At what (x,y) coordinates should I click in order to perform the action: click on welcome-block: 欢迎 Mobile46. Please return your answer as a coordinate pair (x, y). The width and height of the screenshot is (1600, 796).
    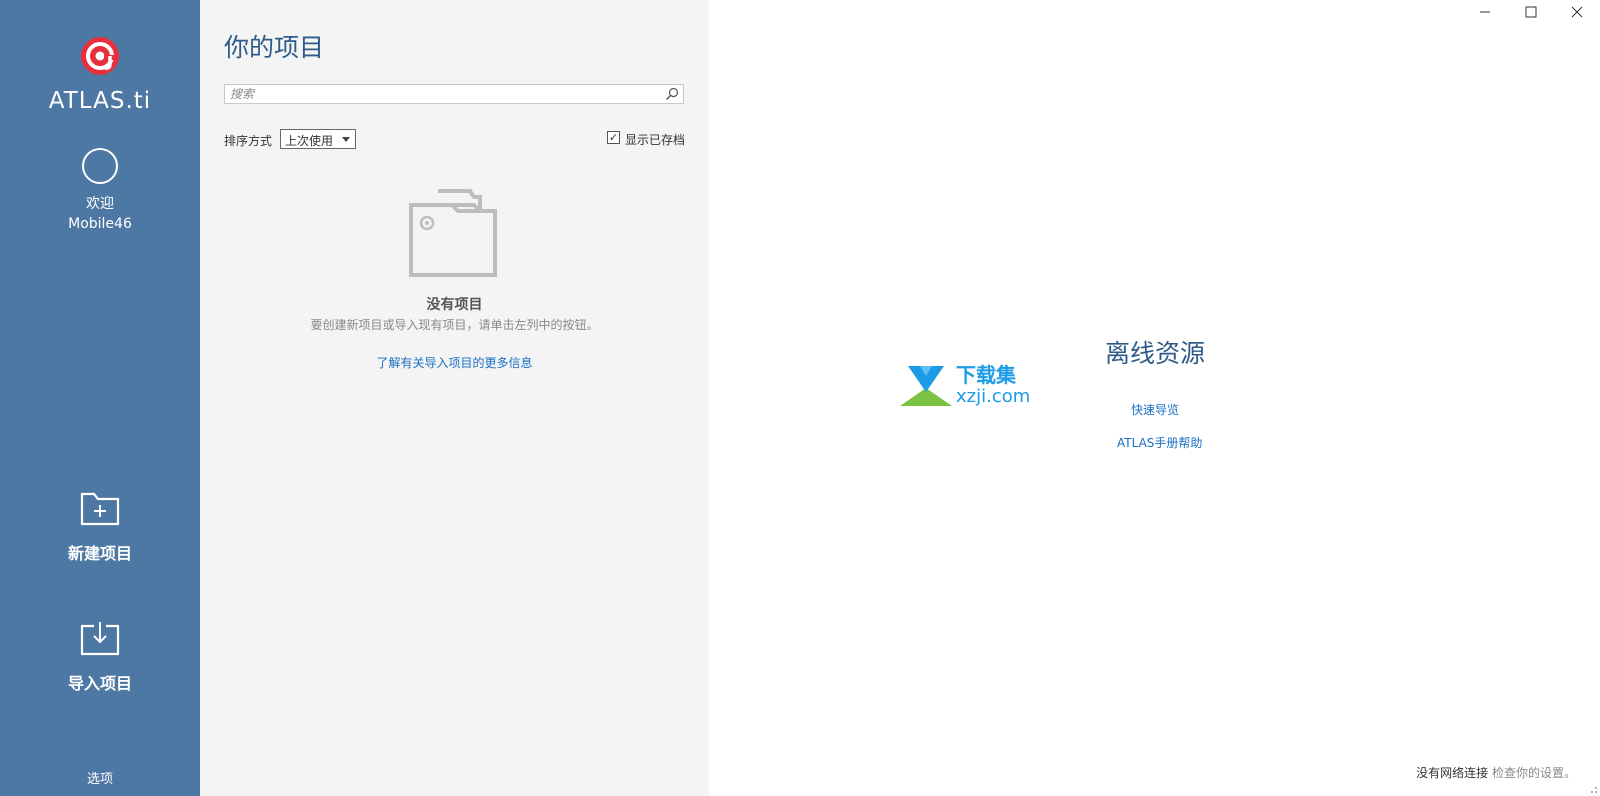
    Looking at the image, I should click on (100, 214).